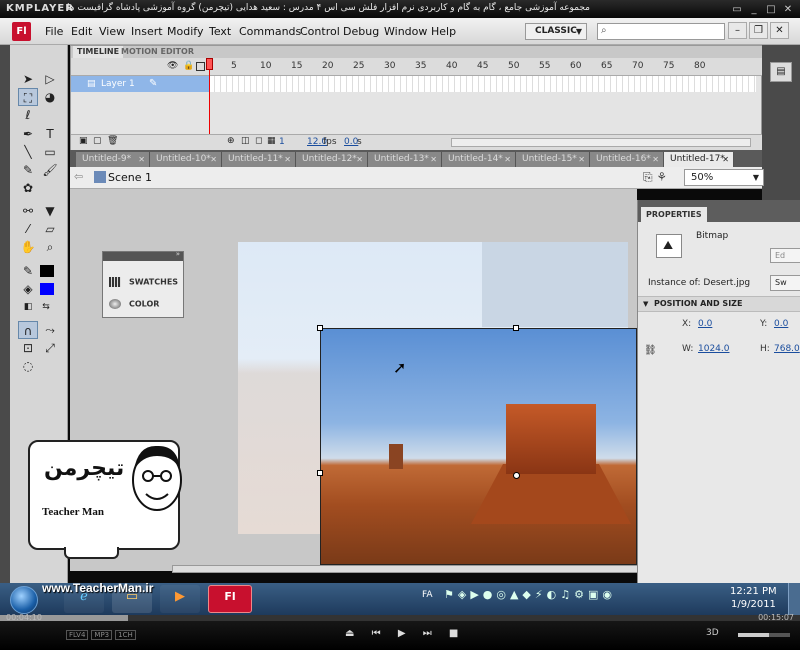 This screenshot has width=800, height=650. I want to click on stage-h-scrollbar, so click(405, 569).